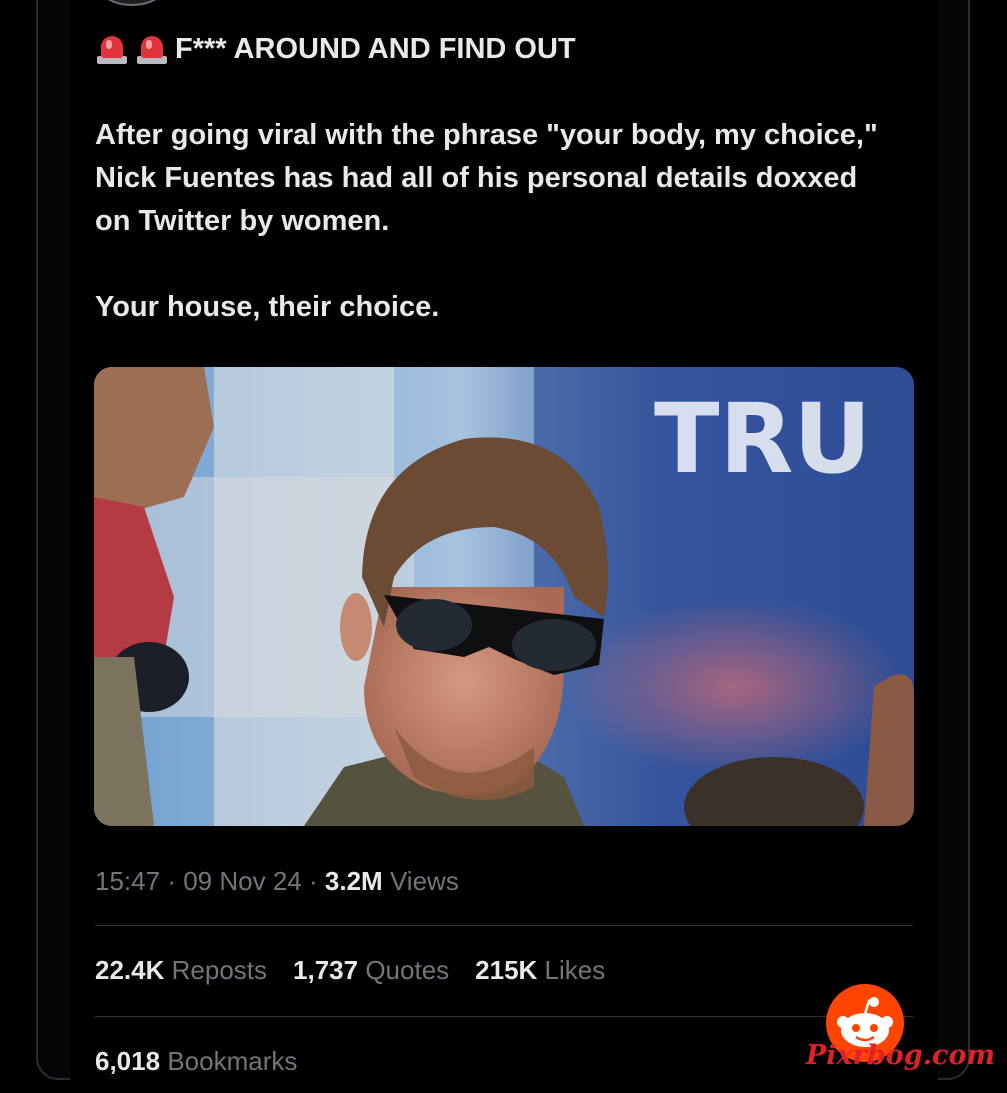 The height and width of the screenshot is (1093, 1007). I want to click on bookmarks-label: Bookmarks, so click(232, 1061).